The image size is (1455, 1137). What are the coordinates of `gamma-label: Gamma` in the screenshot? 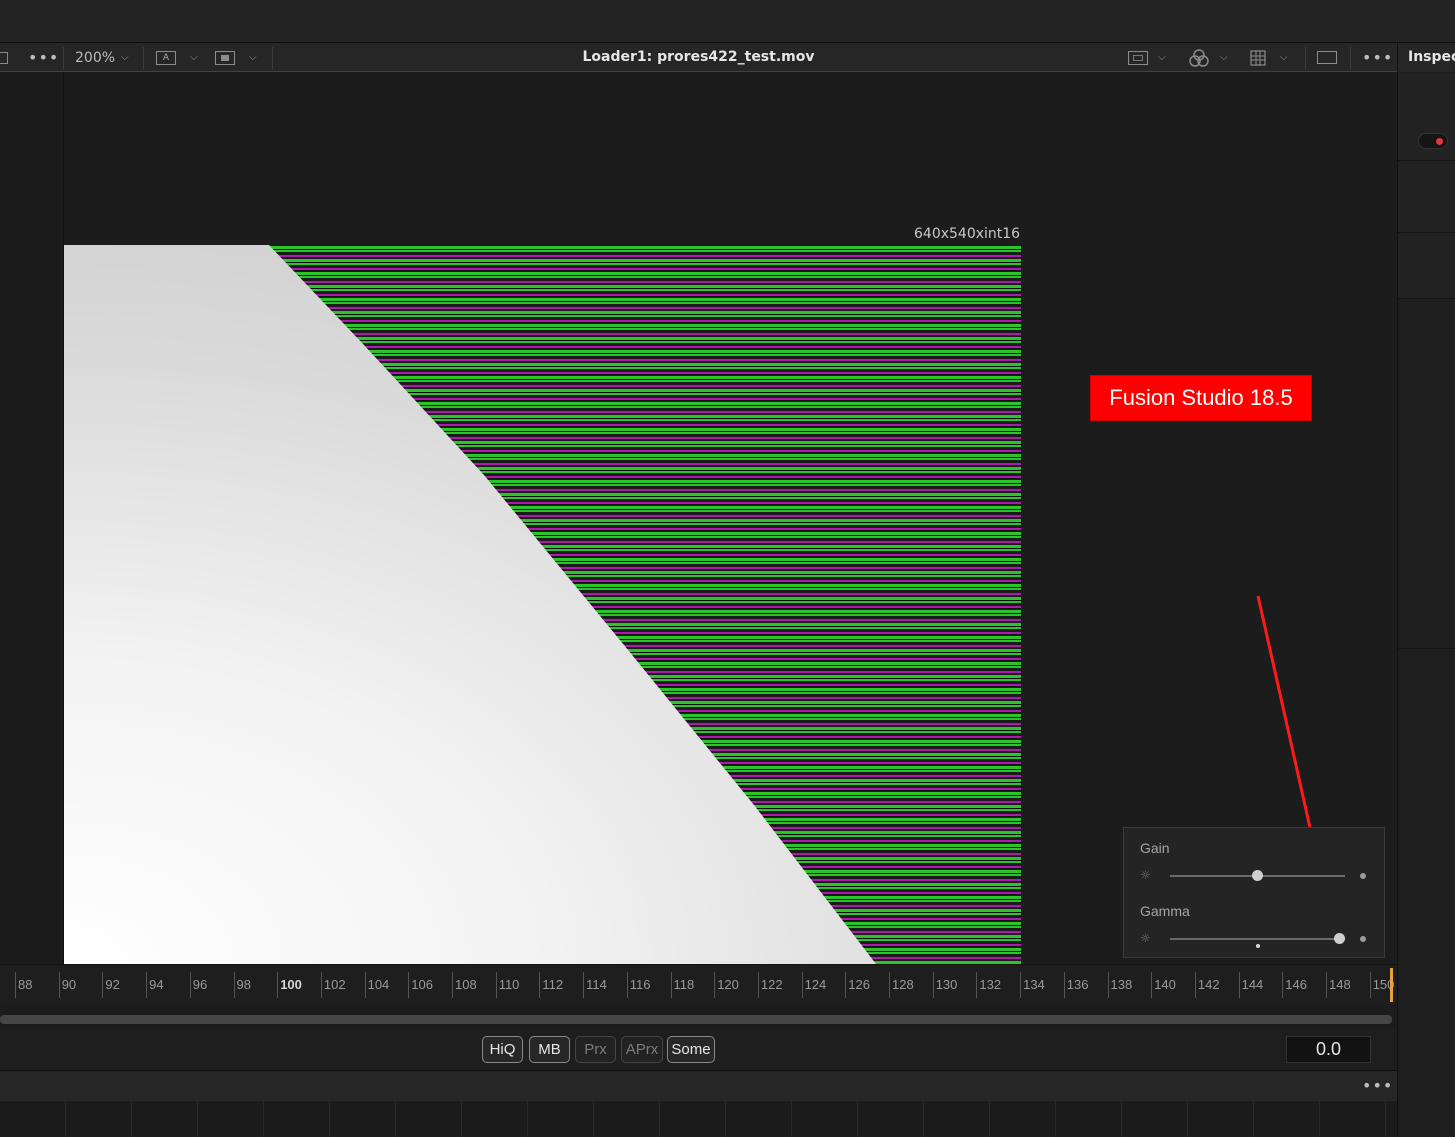 It's located at (1165, 911).